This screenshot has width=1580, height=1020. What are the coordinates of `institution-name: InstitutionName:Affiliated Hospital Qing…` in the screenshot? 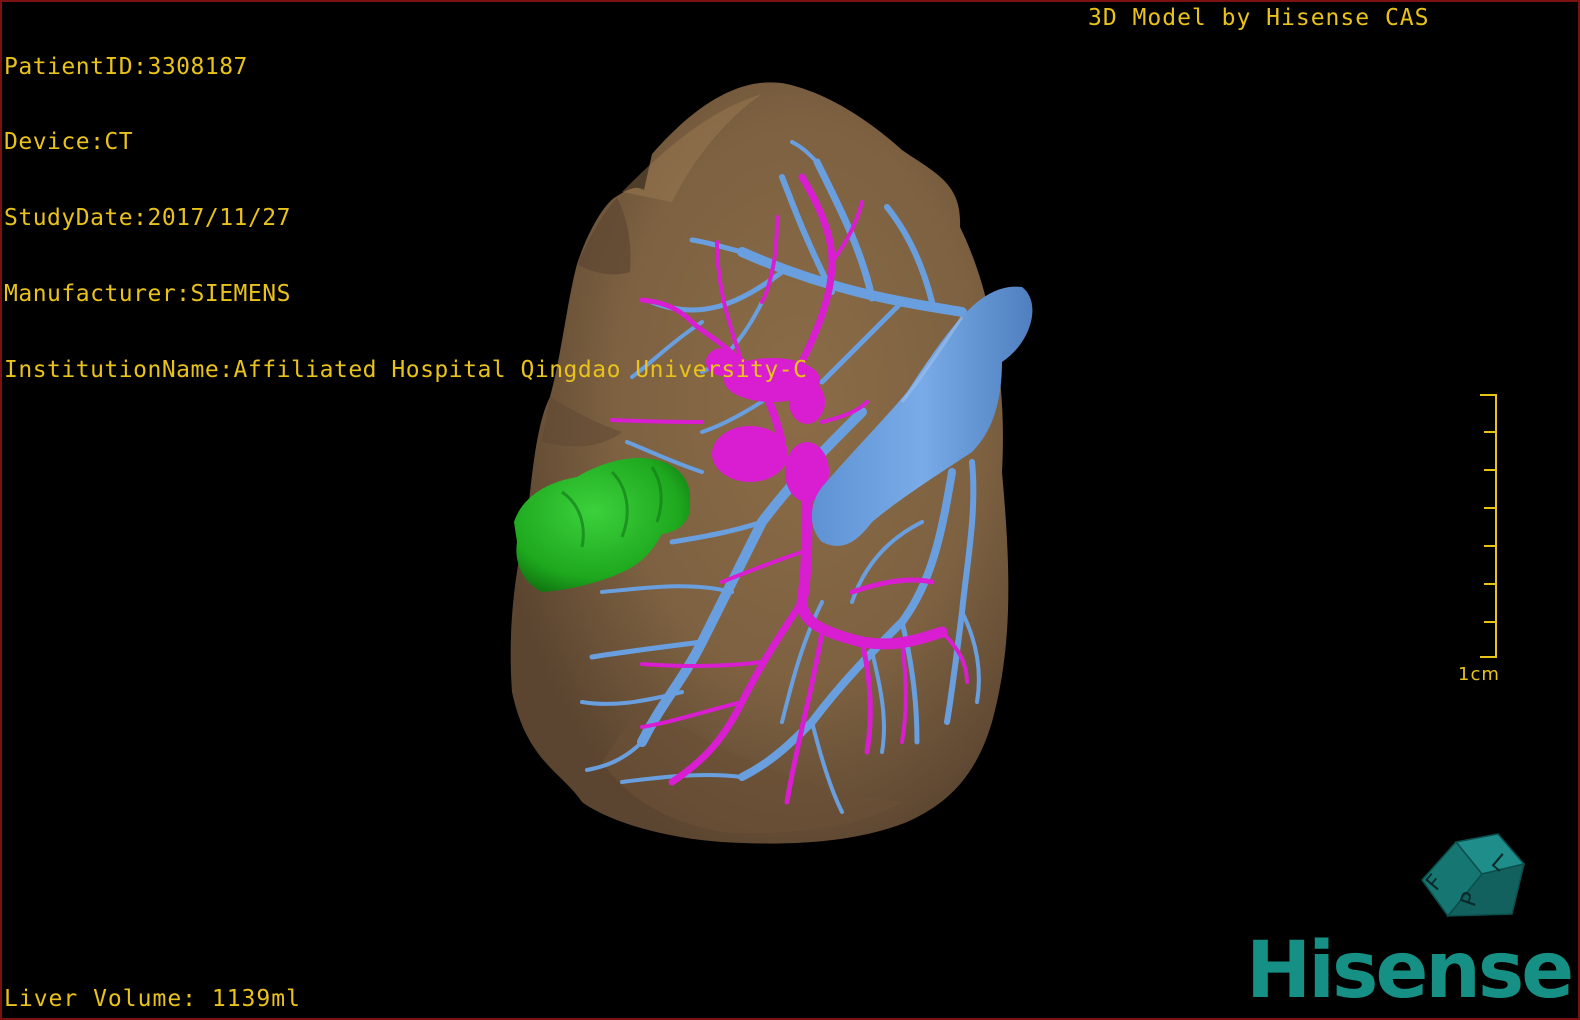 It's located at (406, 370).